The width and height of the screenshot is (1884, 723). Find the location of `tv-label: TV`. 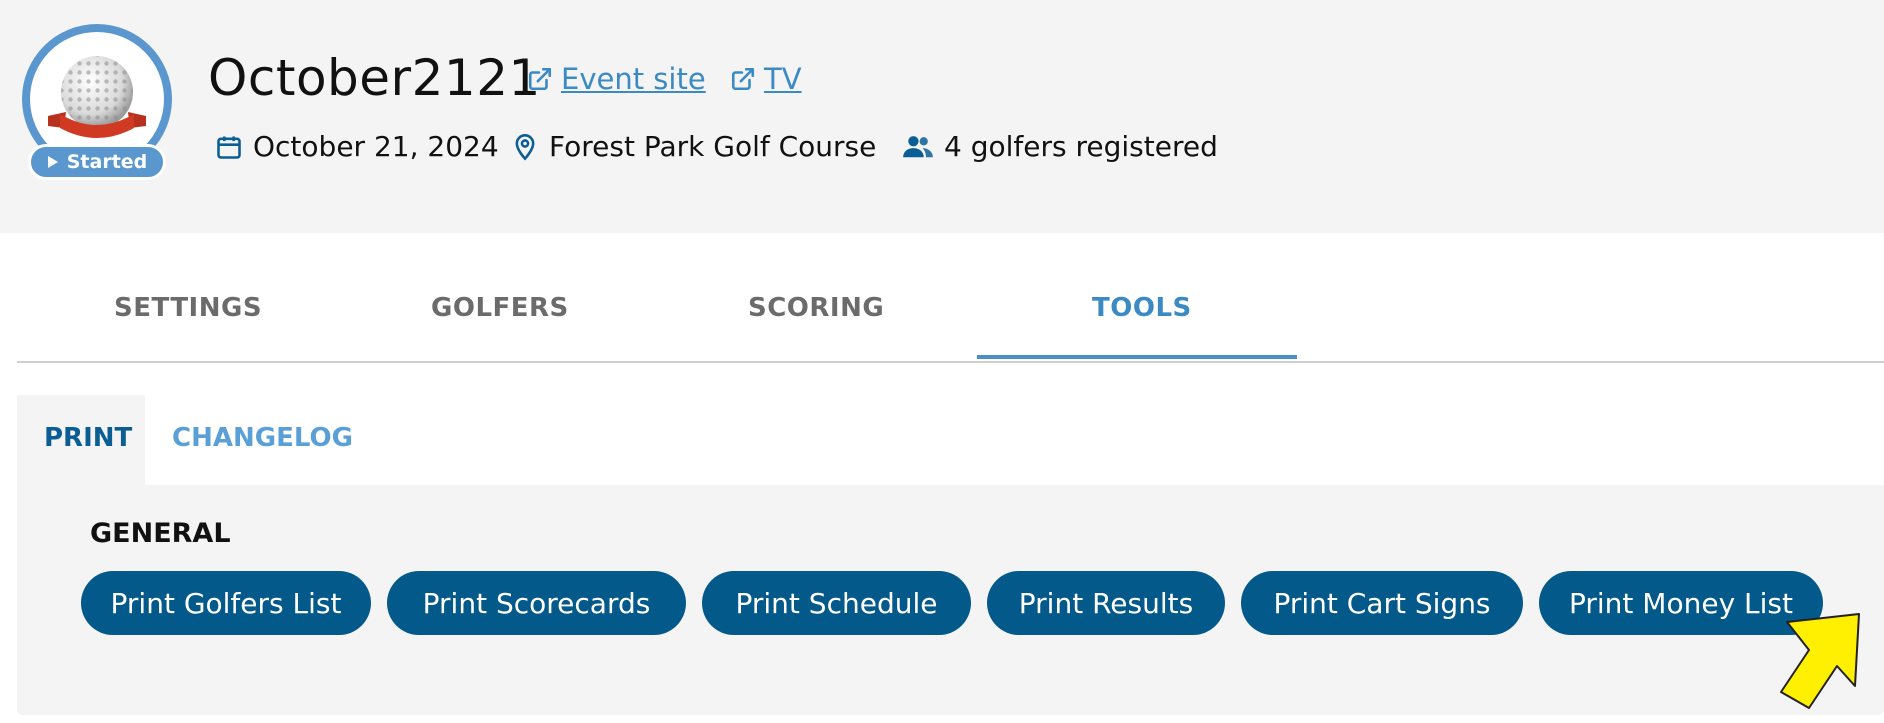

tv-label: TV is located at coordinates (783, 79).